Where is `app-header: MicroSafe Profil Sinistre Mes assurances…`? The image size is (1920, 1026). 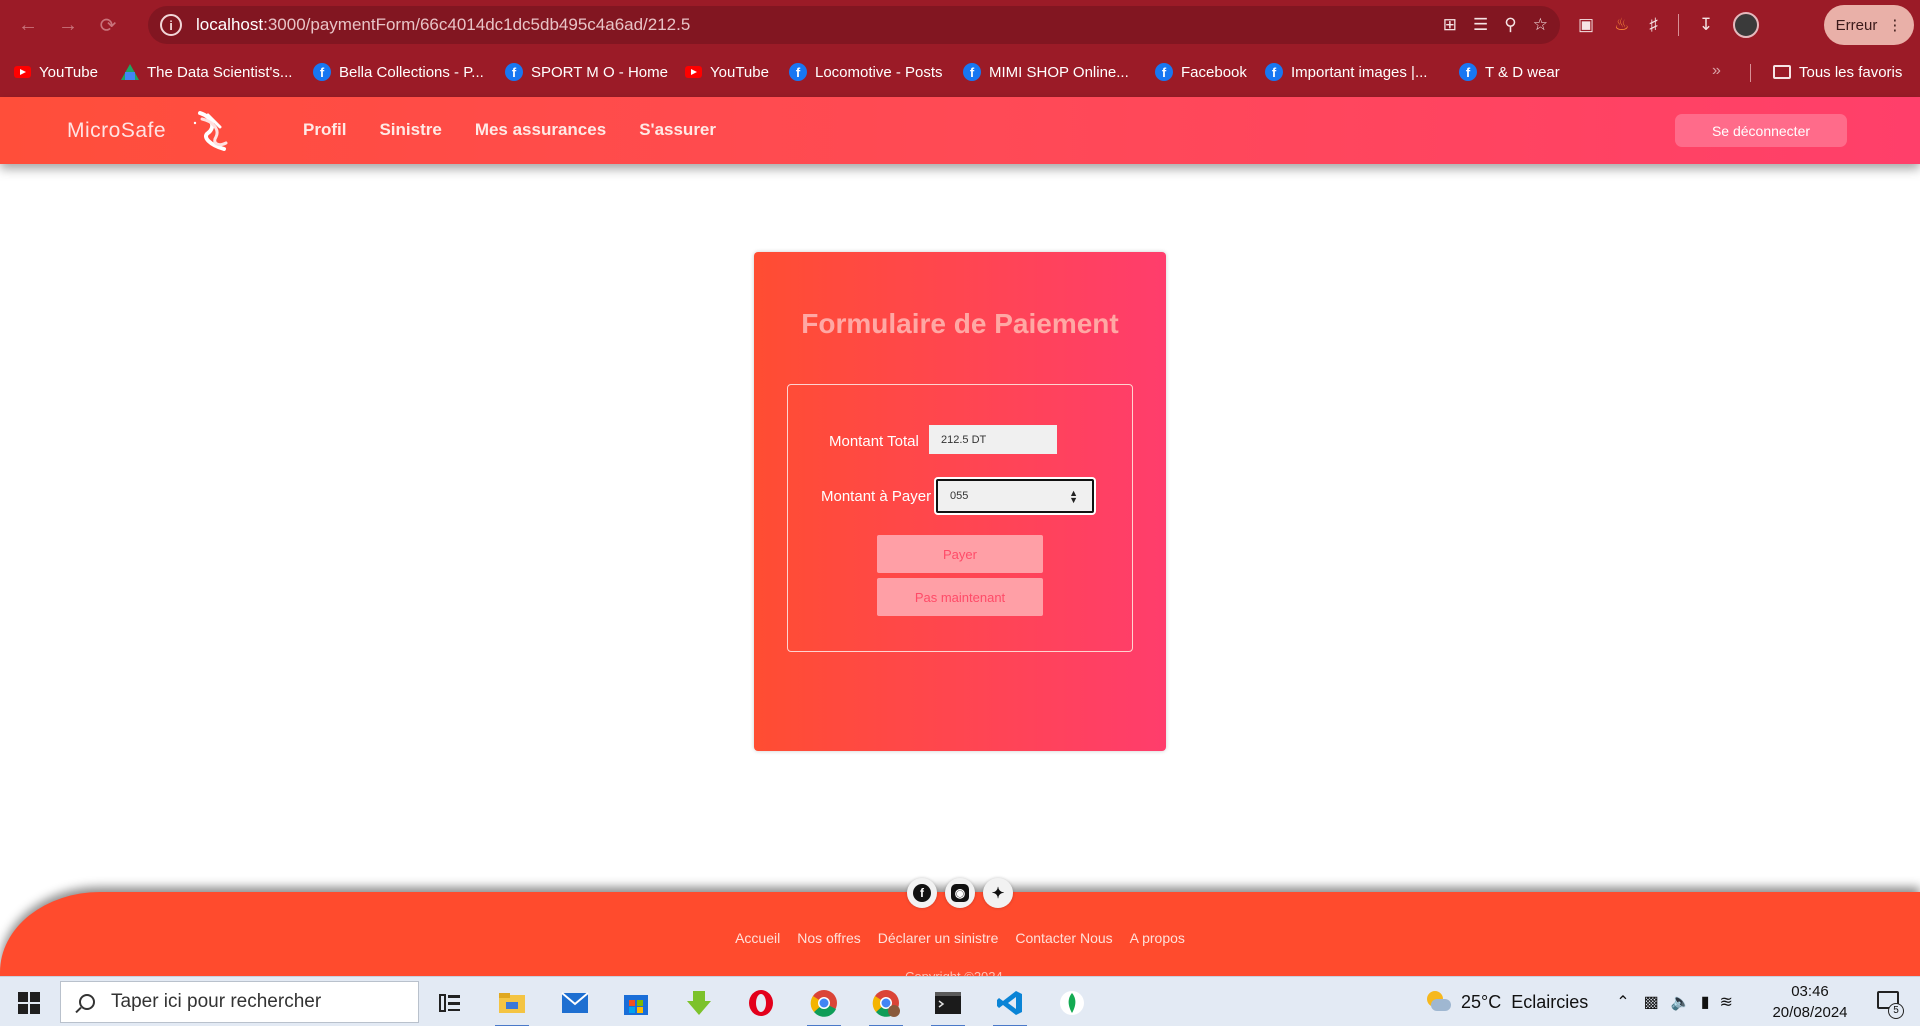
app-header: MicroSafe Profil Sinistre Mes assurances… is located at coordinates (960, 130).